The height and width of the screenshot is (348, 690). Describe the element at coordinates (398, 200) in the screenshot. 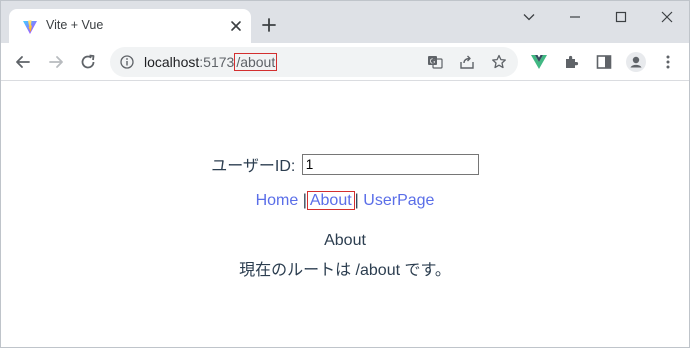

I see `nav-link-userpage: UserPage` at that location.